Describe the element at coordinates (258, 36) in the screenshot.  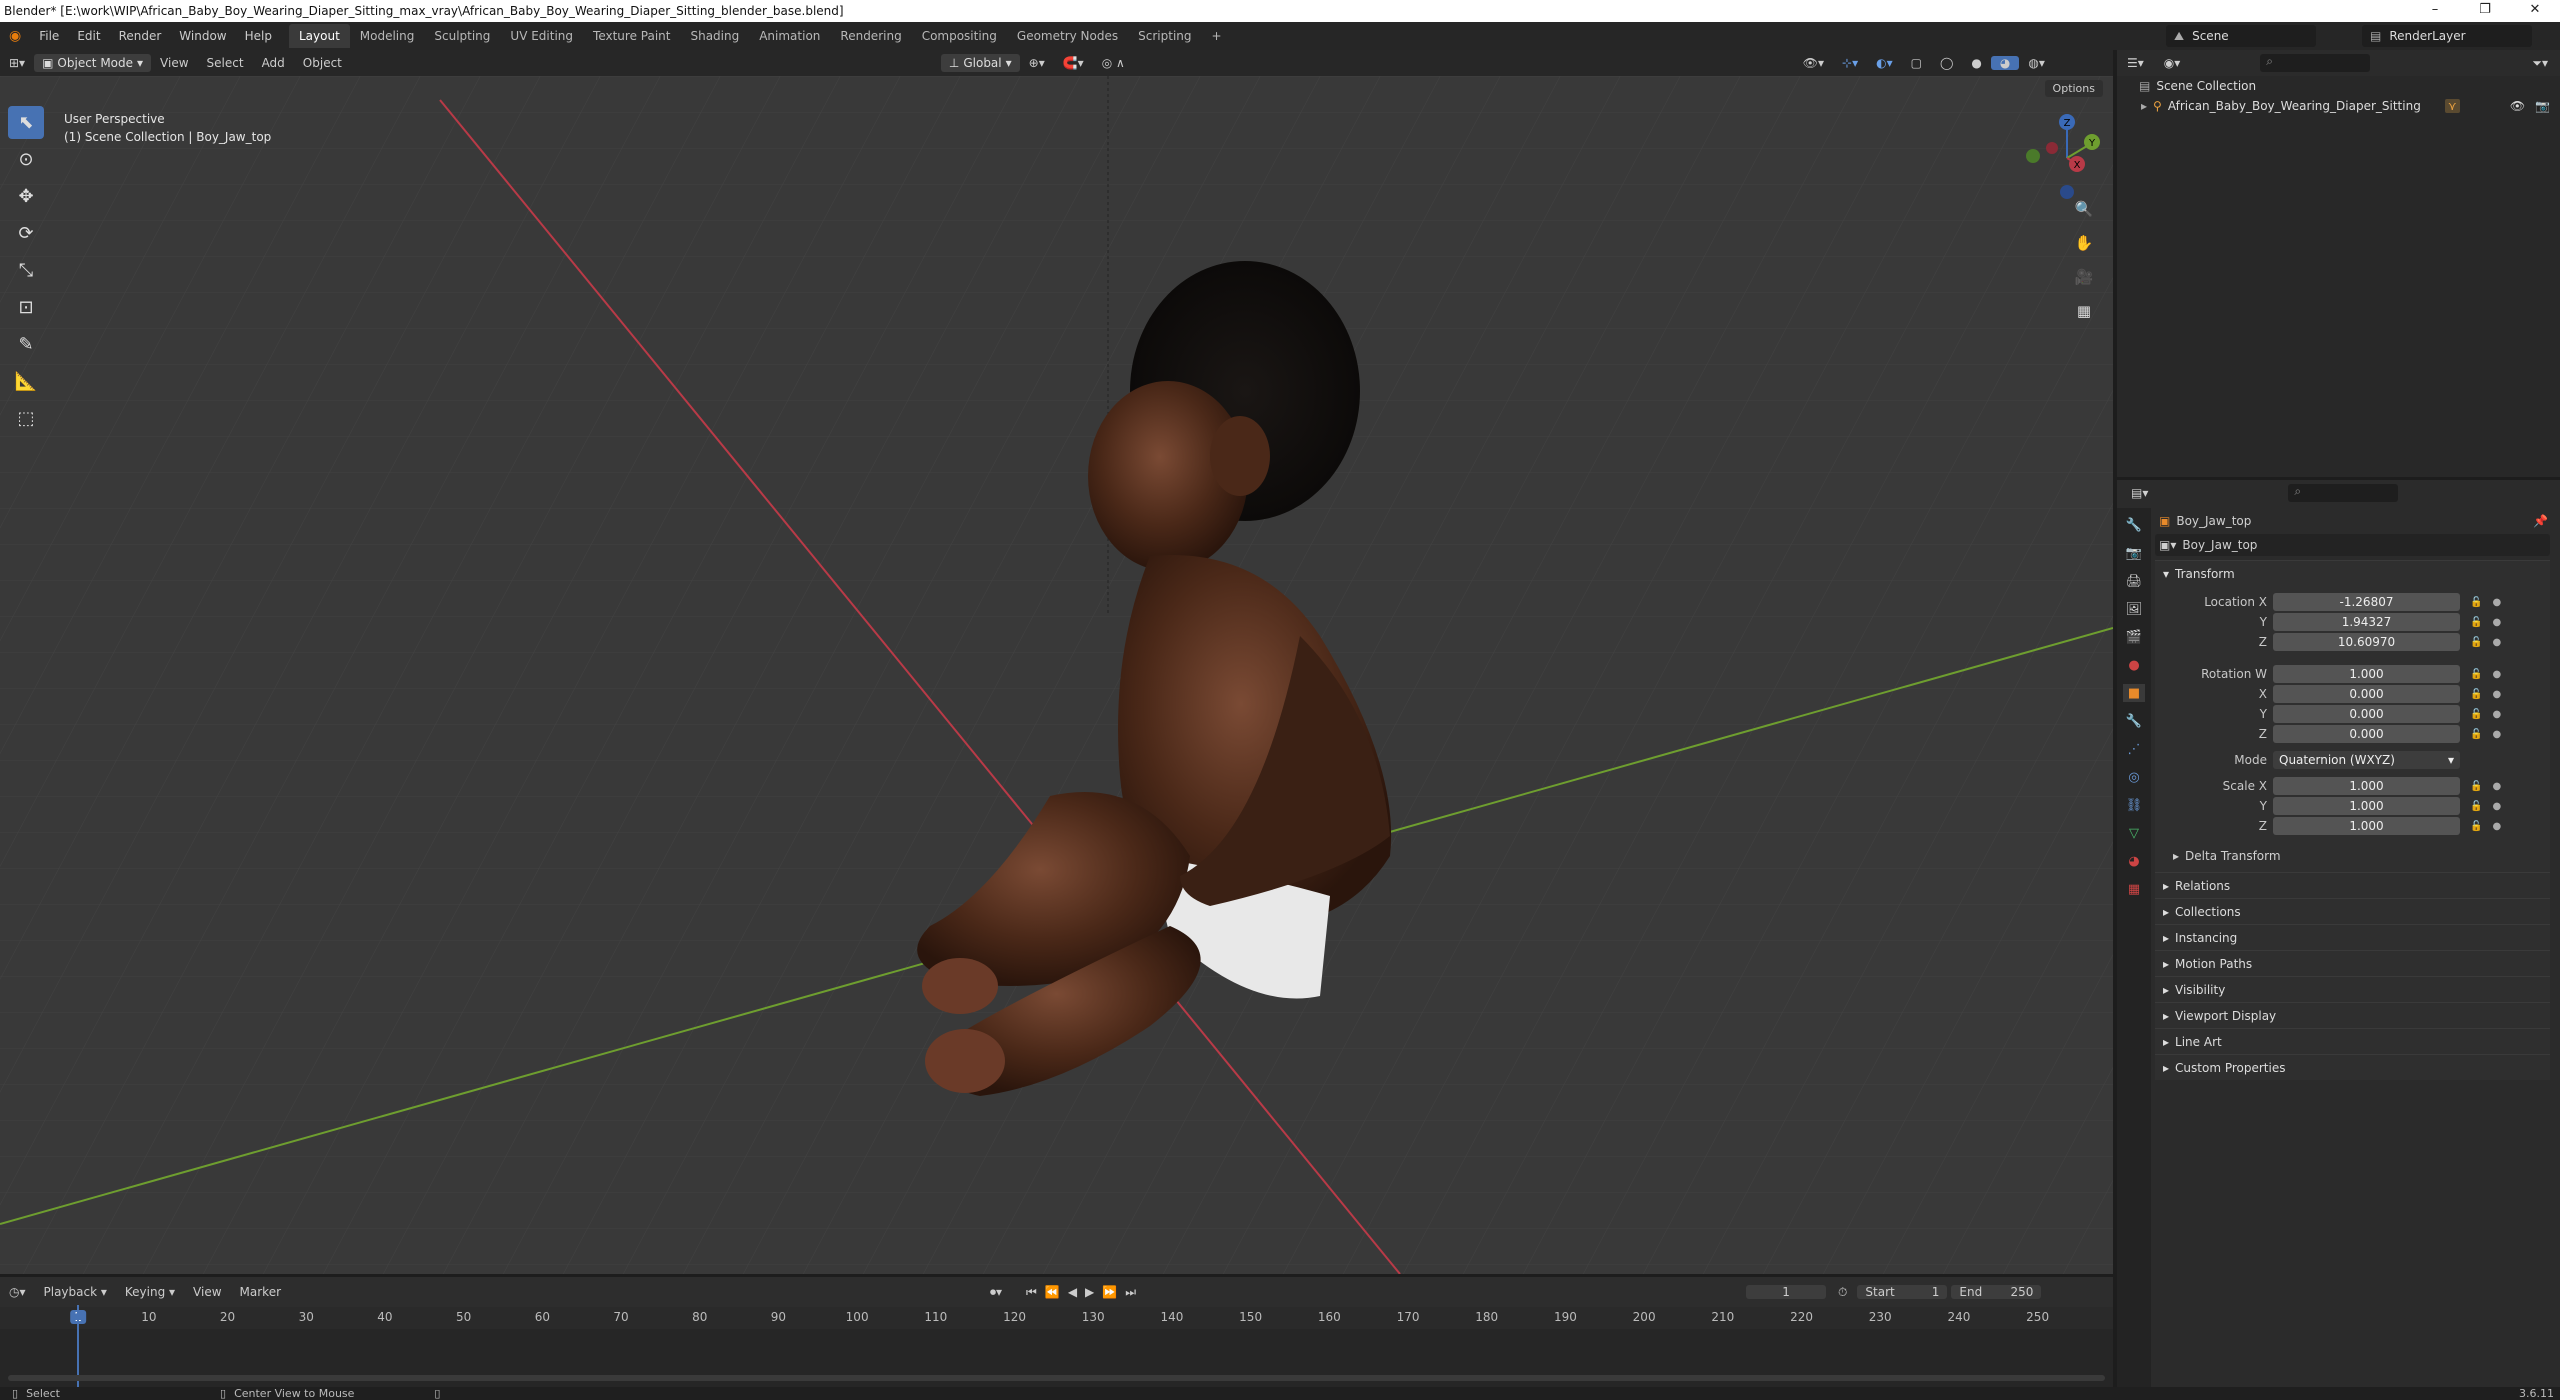
I see `menu-help: Help` at that location.